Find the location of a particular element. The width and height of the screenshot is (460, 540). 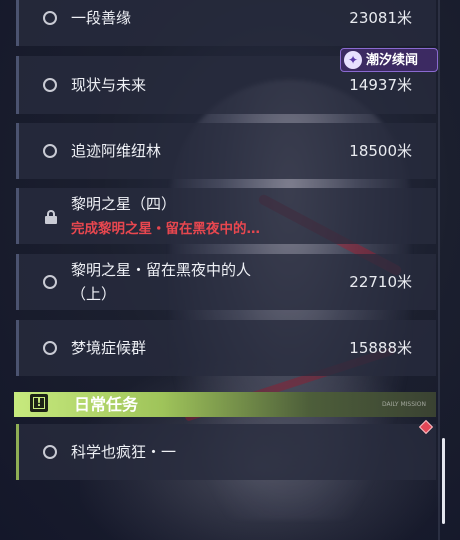

scrollbar is located at coordinates (443, 481).